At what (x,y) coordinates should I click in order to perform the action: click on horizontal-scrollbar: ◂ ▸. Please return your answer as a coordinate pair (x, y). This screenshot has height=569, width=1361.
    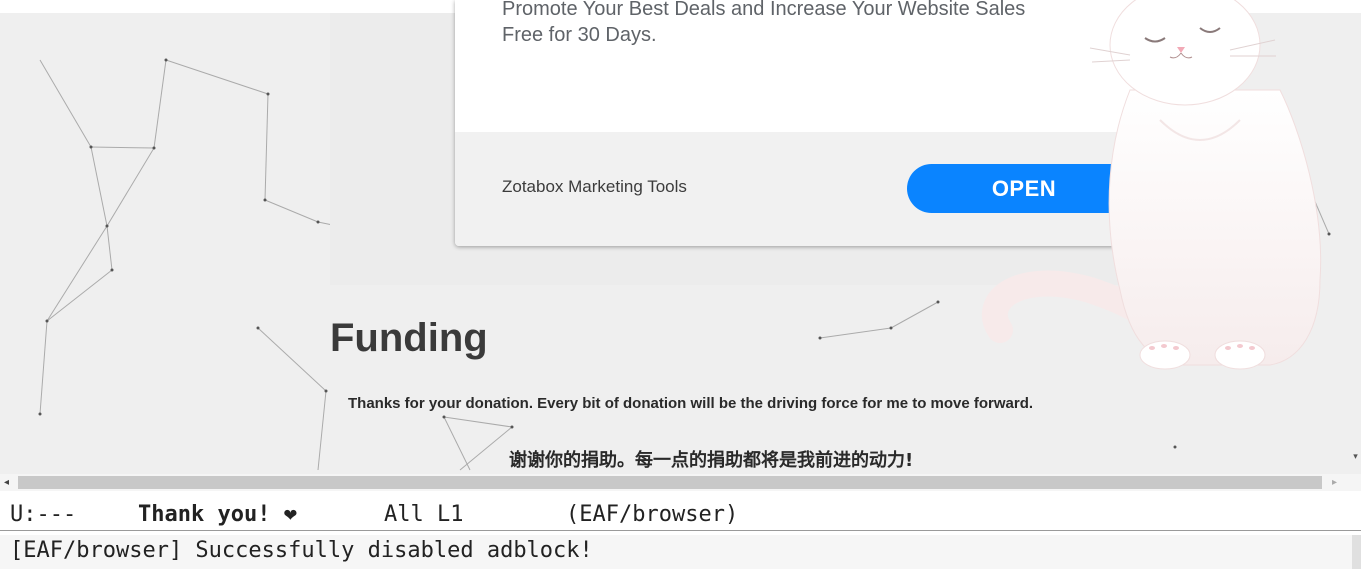
    Looking at the image, I should click on (680, 482).